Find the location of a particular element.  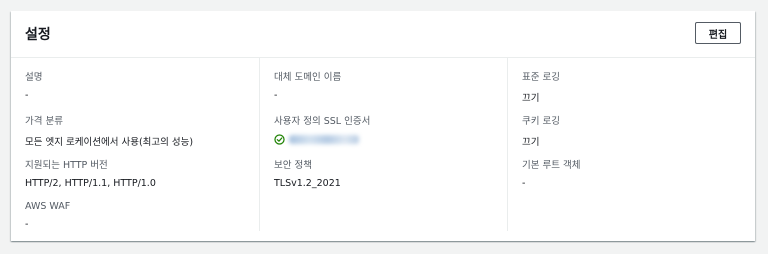

default-root-object-label: 기본 루트 객체 is located at coordinates (551, 165).